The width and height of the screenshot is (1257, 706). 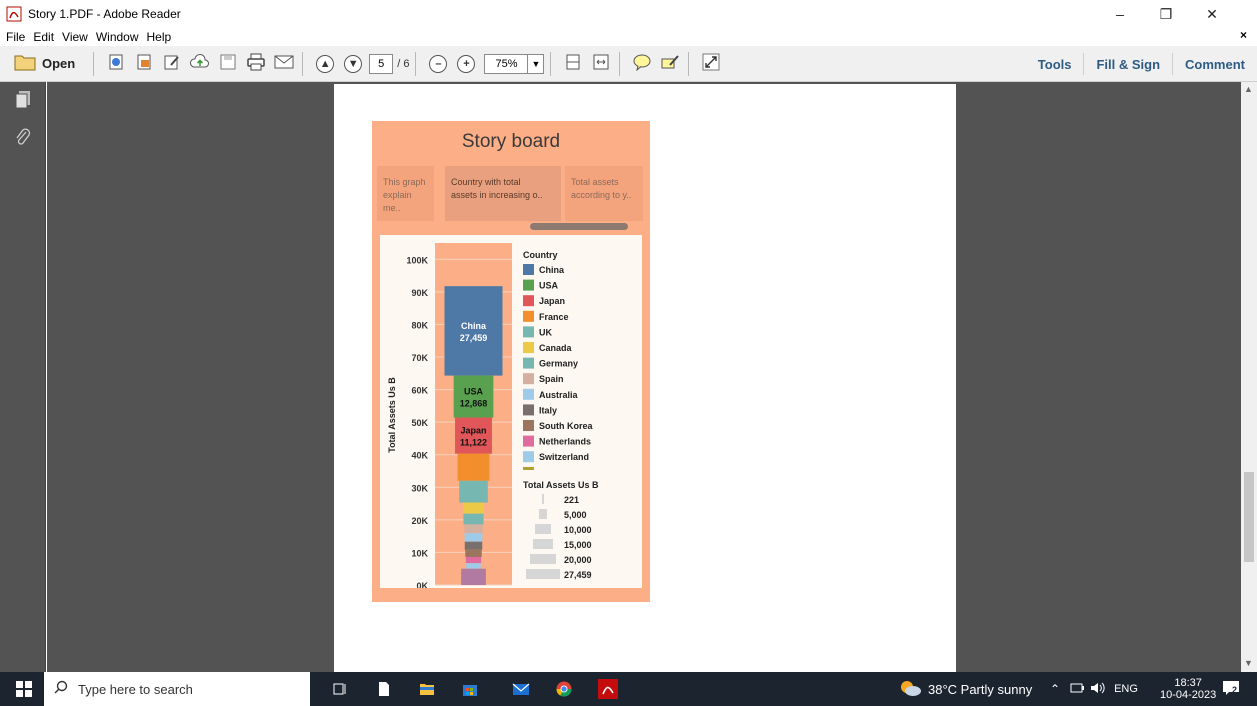 I want to click on close-document-button: ×, so click(x=1243, y=35).